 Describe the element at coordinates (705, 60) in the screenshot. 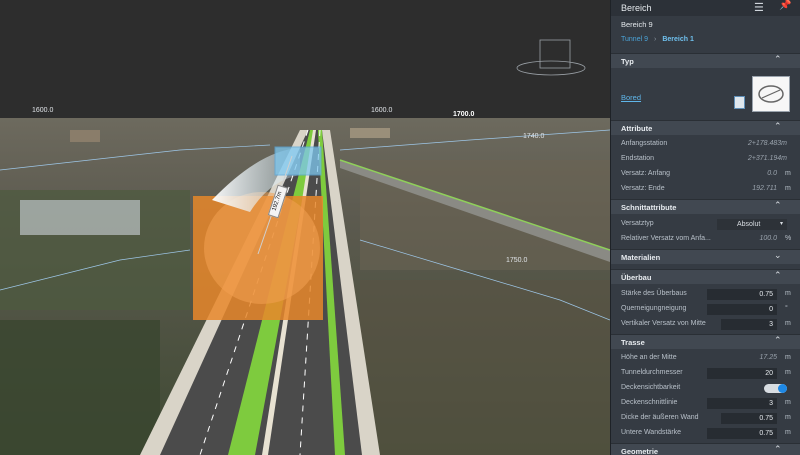

I see `section-typ: Typ ⌃` at that location.